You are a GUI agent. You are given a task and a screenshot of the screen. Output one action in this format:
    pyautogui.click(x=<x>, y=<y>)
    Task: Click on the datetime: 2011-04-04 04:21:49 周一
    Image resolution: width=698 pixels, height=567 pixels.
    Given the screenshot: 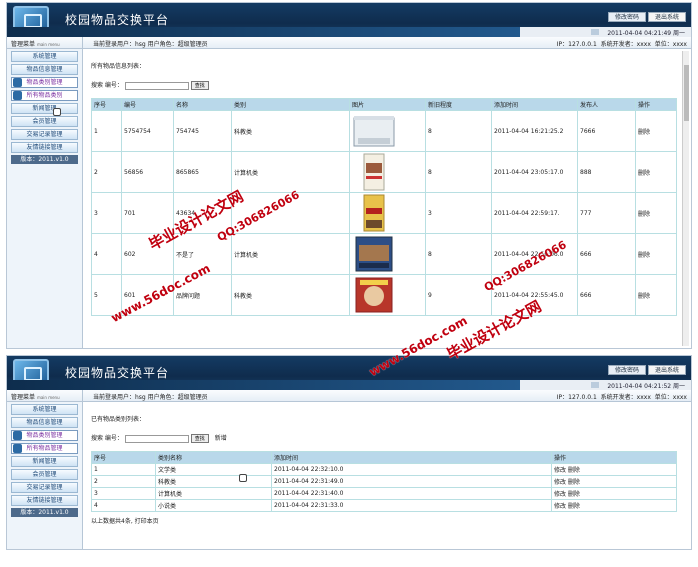 What is the action you would take?
    pyautogui.click(x=646, y=33)
    